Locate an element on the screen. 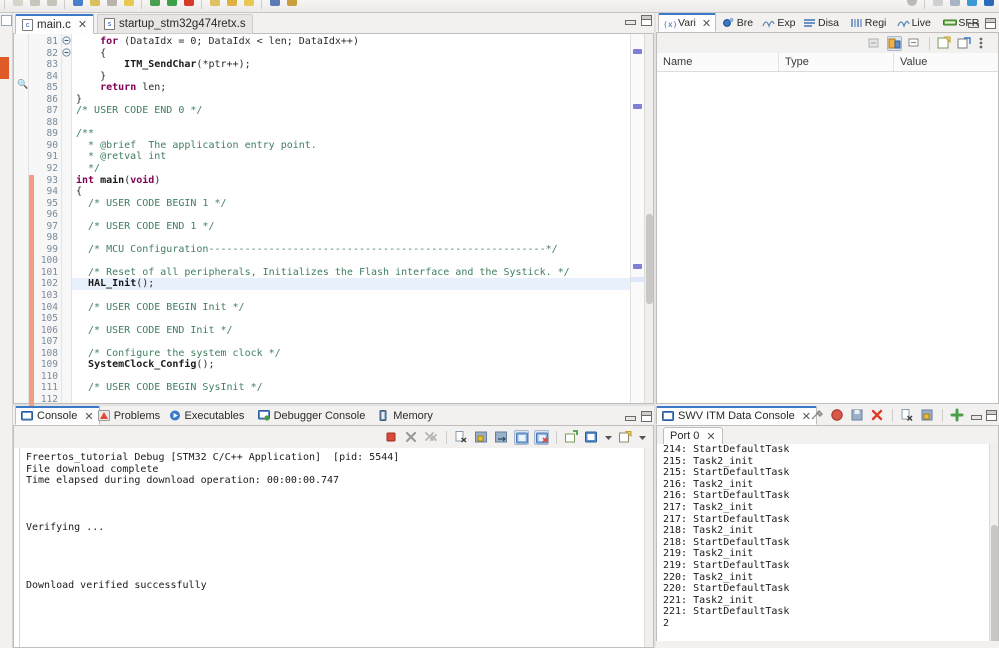  swv-vertical-scrollbar is located at coordinates (993, 545).